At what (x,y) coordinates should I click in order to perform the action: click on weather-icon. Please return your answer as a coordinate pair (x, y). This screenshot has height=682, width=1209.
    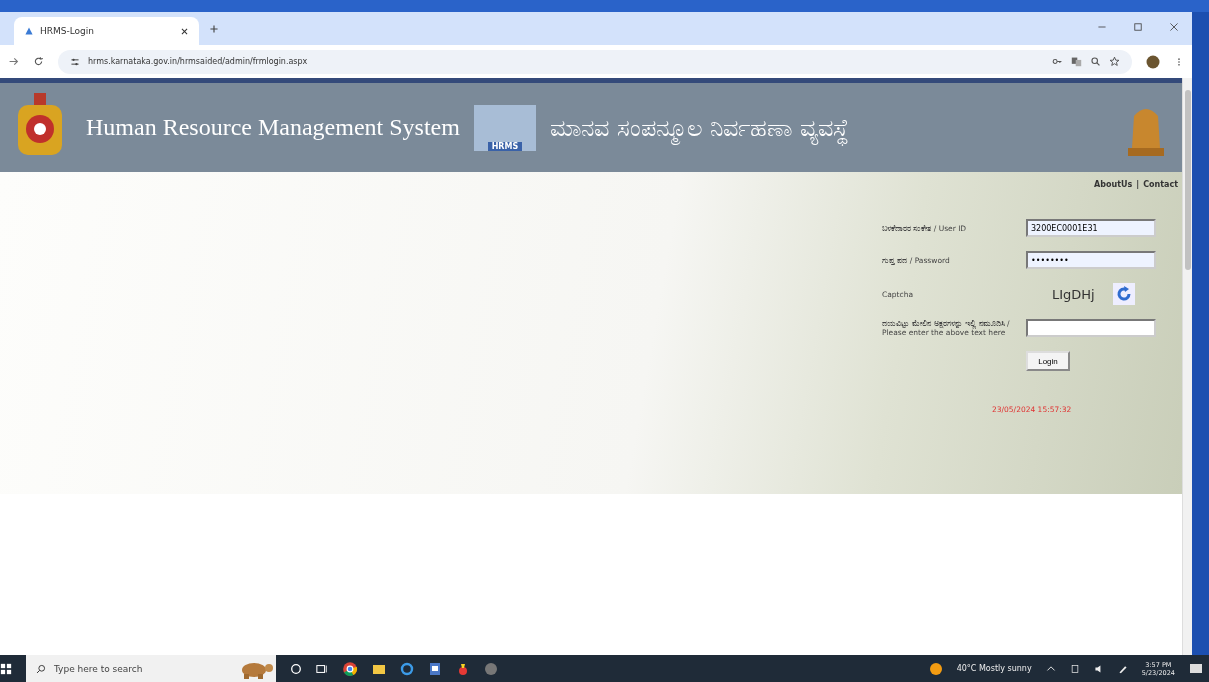
    Looking at the image, I should click on (935, 668).